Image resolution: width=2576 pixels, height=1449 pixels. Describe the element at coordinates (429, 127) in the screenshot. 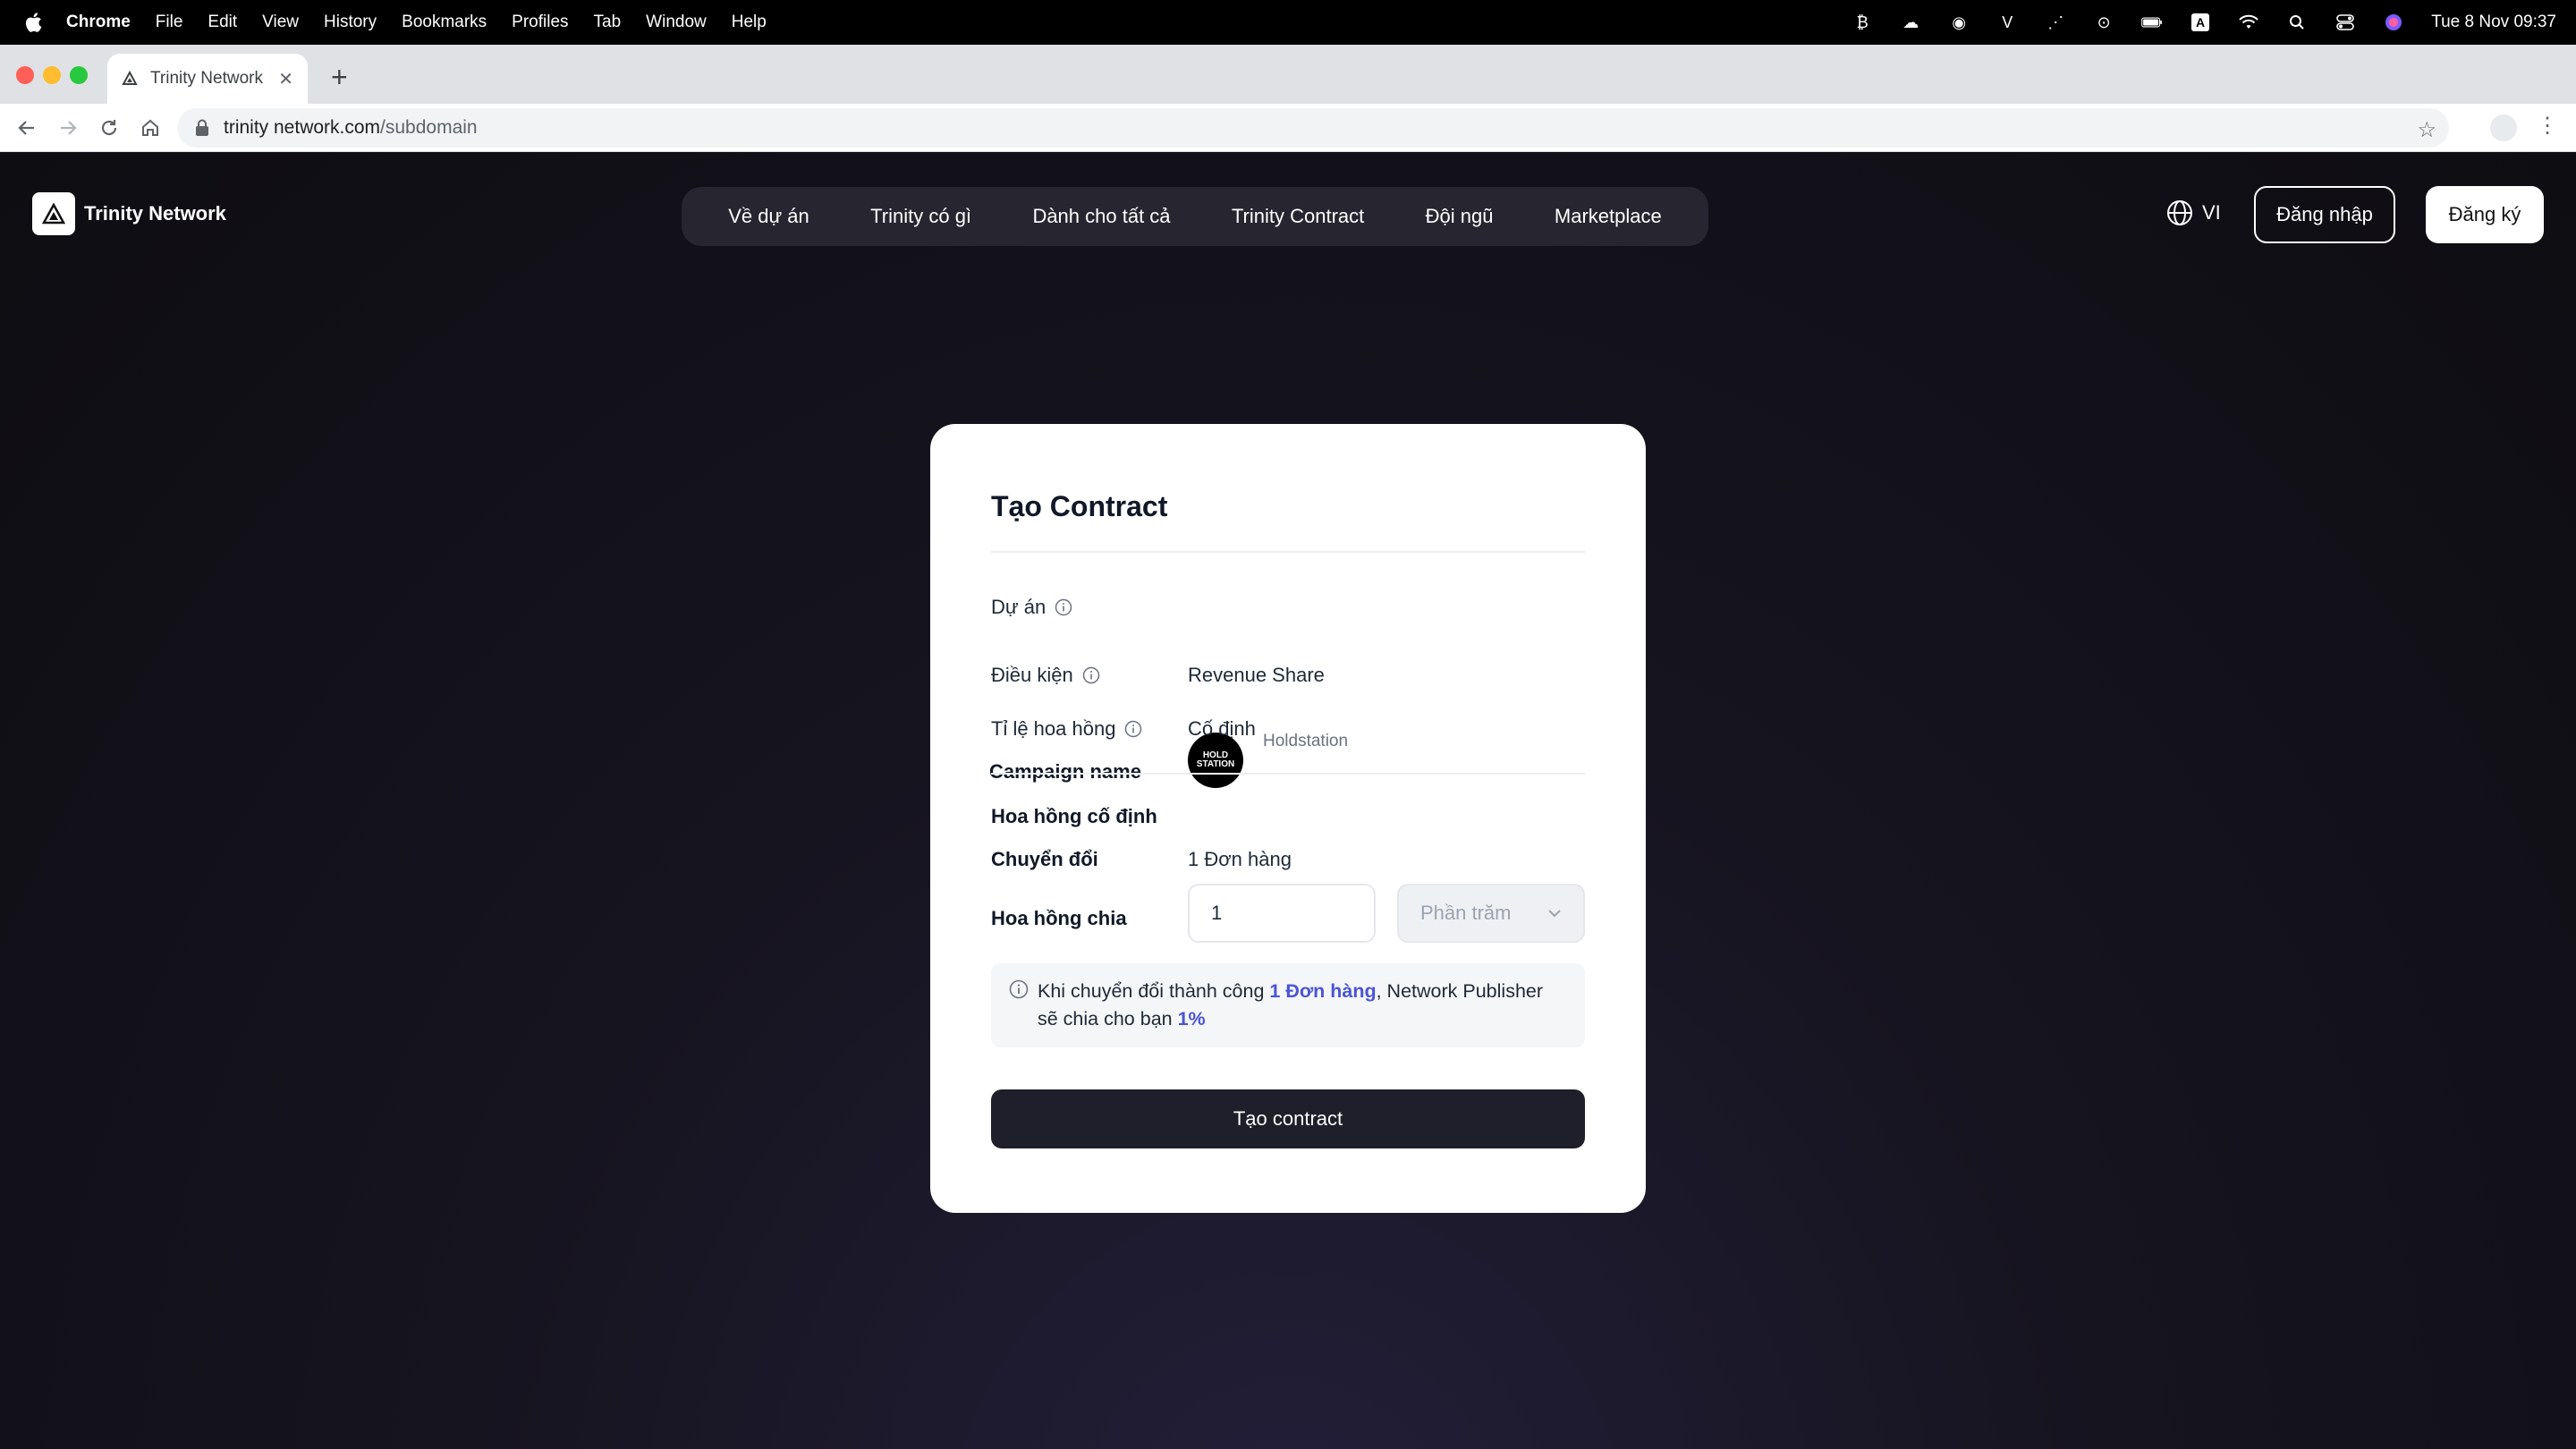

I see `url-path: /subdomain` at that location.